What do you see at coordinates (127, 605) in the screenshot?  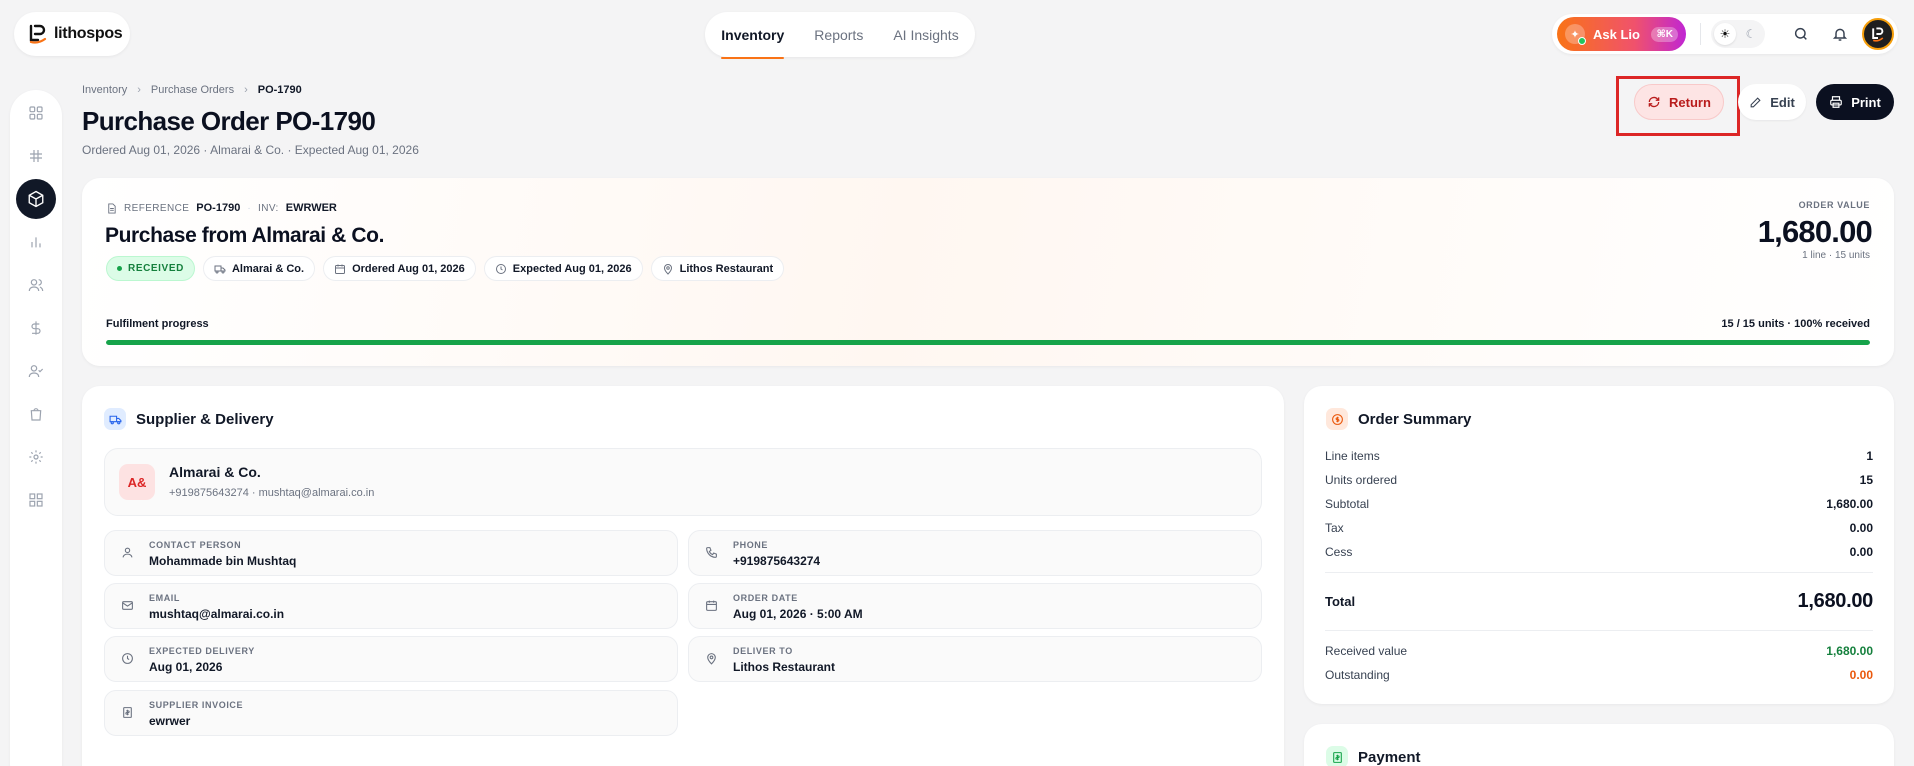 I see `mail-icon` at bounding box center [127, 605].